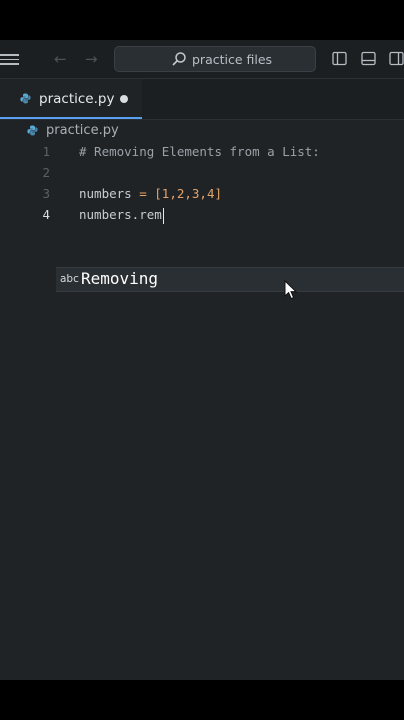 The height and width of the screenshot is (720, 404). What do you see at coordinates (163, 215) in the screenshot?
I see `text-cursor` at bounding box center [163, 215].